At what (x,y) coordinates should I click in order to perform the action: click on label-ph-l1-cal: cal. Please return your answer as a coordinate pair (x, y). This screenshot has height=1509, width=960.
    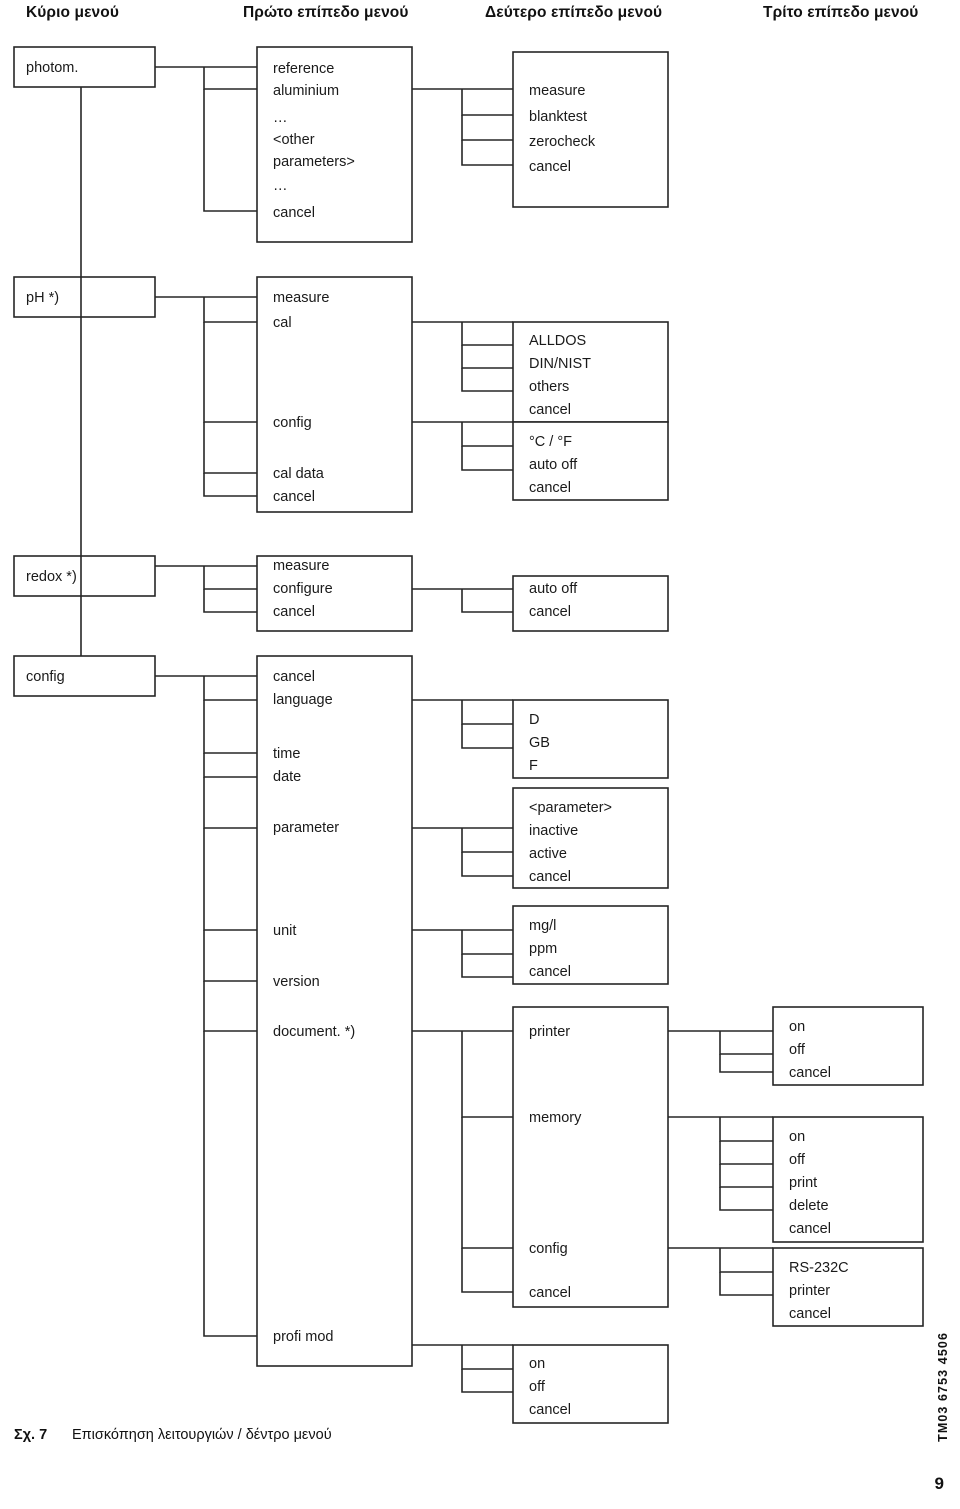
    Looking at the image, I should click on (282, 323).